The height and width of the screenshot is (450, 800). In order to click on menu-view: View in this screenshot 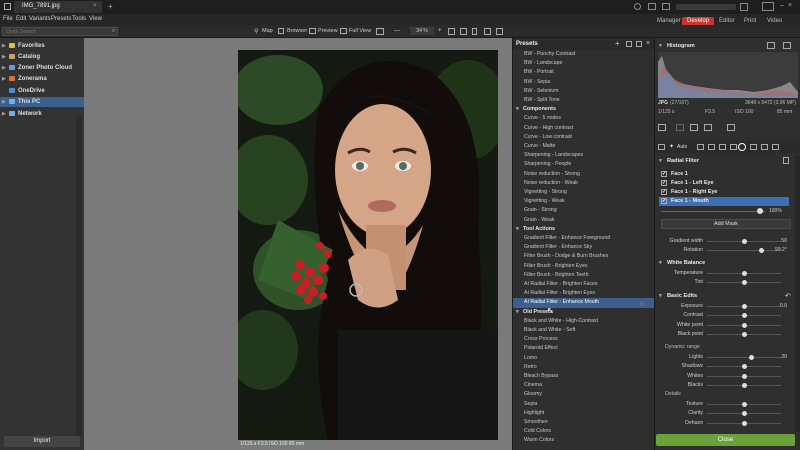, I will do `click(95, 19)`.